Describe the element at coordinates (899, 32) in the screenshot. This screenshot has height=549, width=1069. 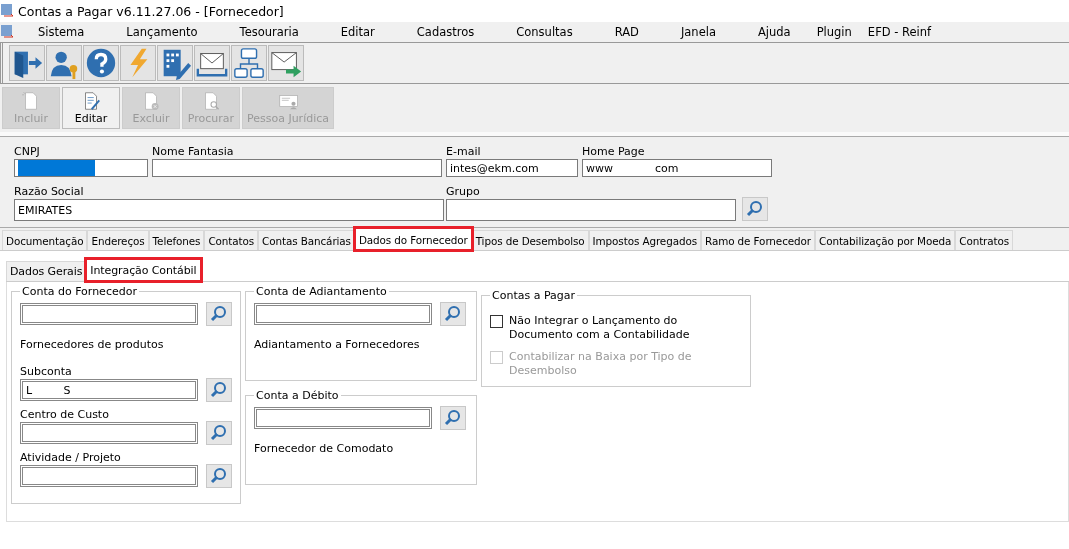
I see `menu-item: EFD - Reinf` at that location.